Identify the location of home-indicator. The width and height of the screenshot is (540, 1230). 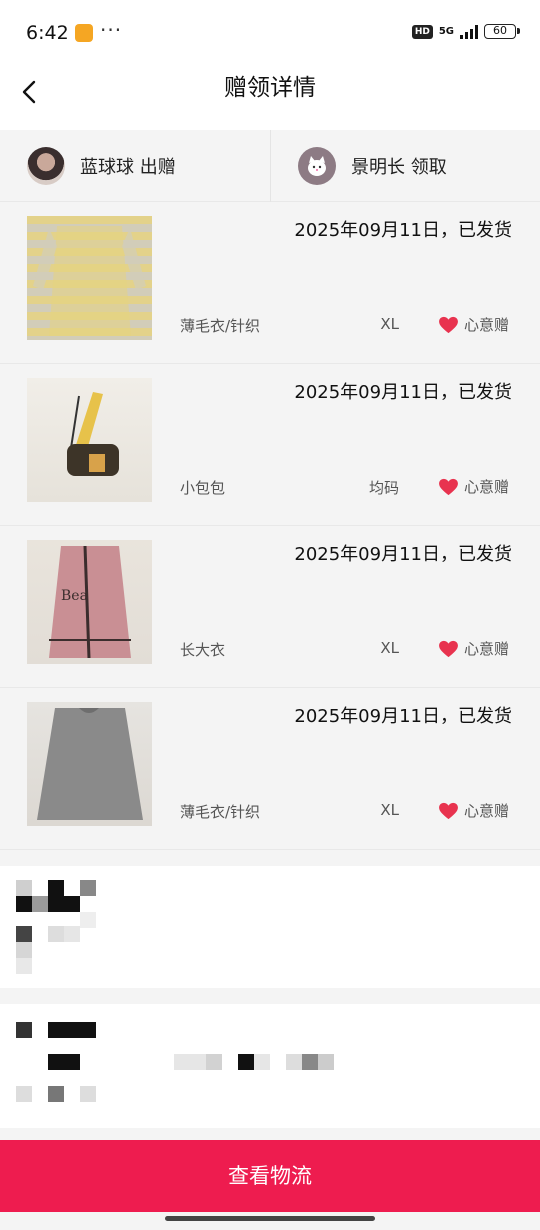
(270, 1218).